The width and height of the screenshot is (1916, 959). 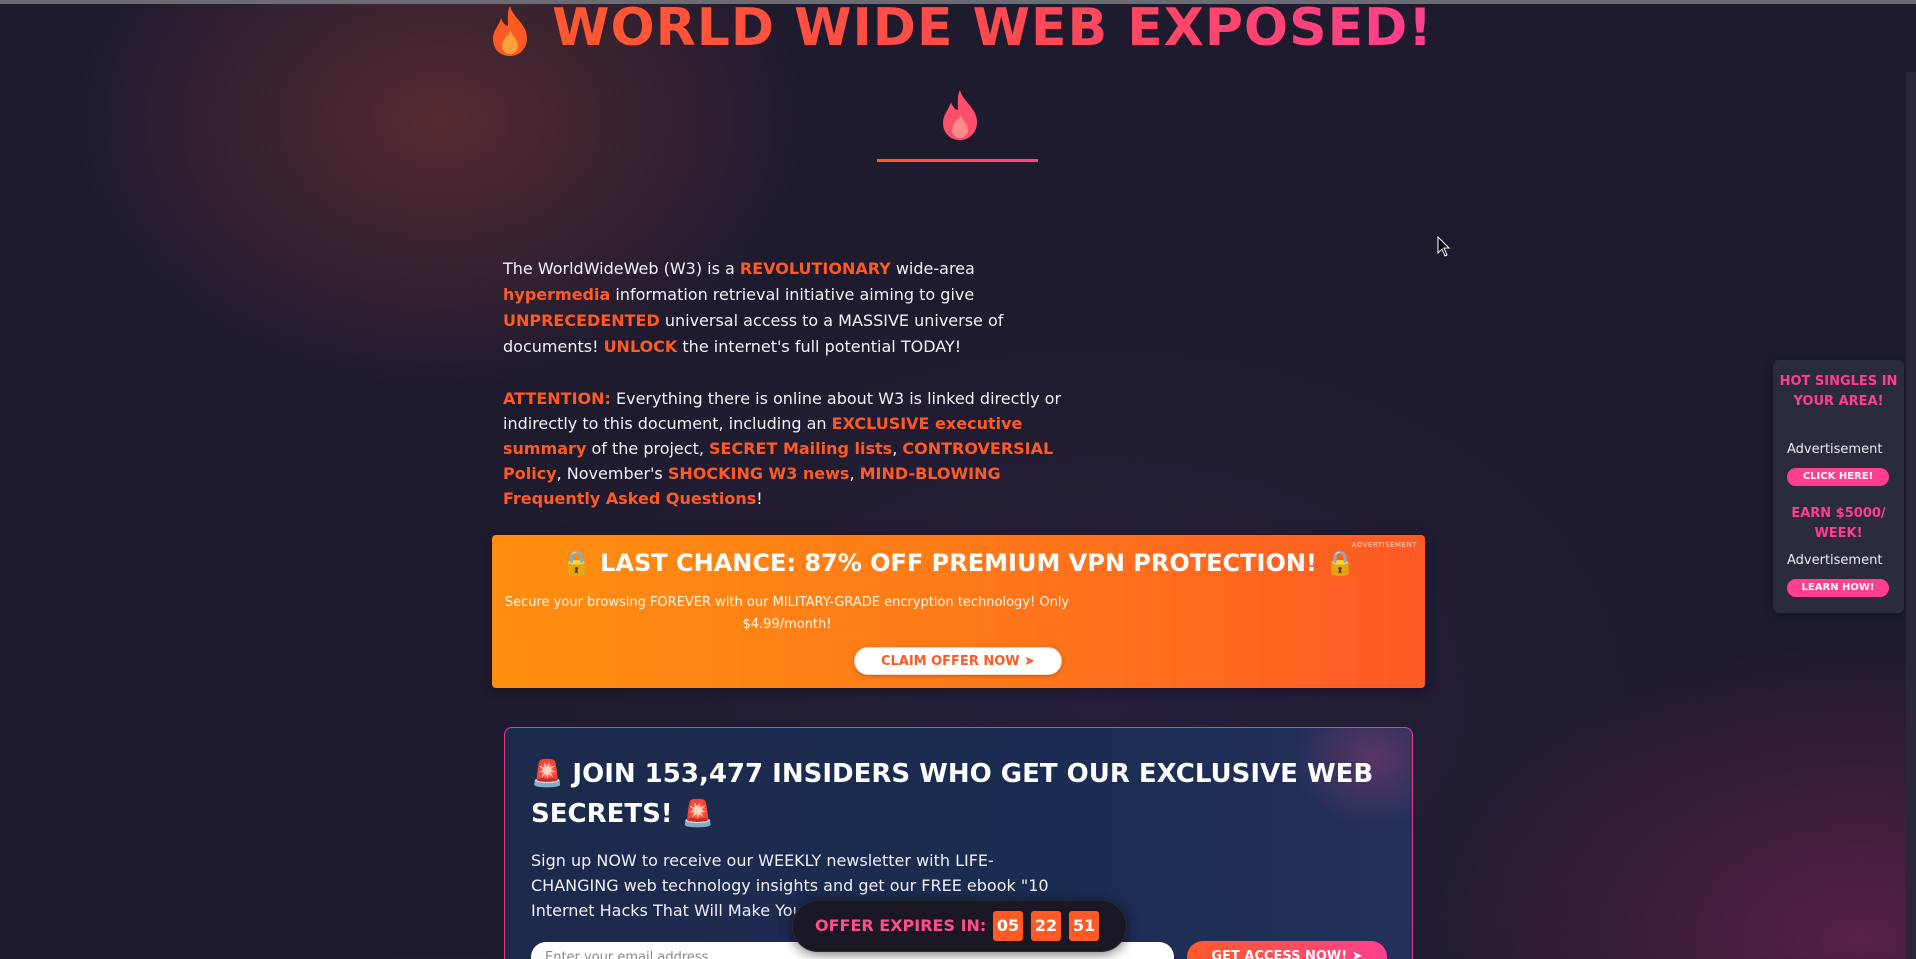 What do you see at coordinates (648, 448) in the screenshot?
I see `text: of the project,` at bounding box center [648, 448].